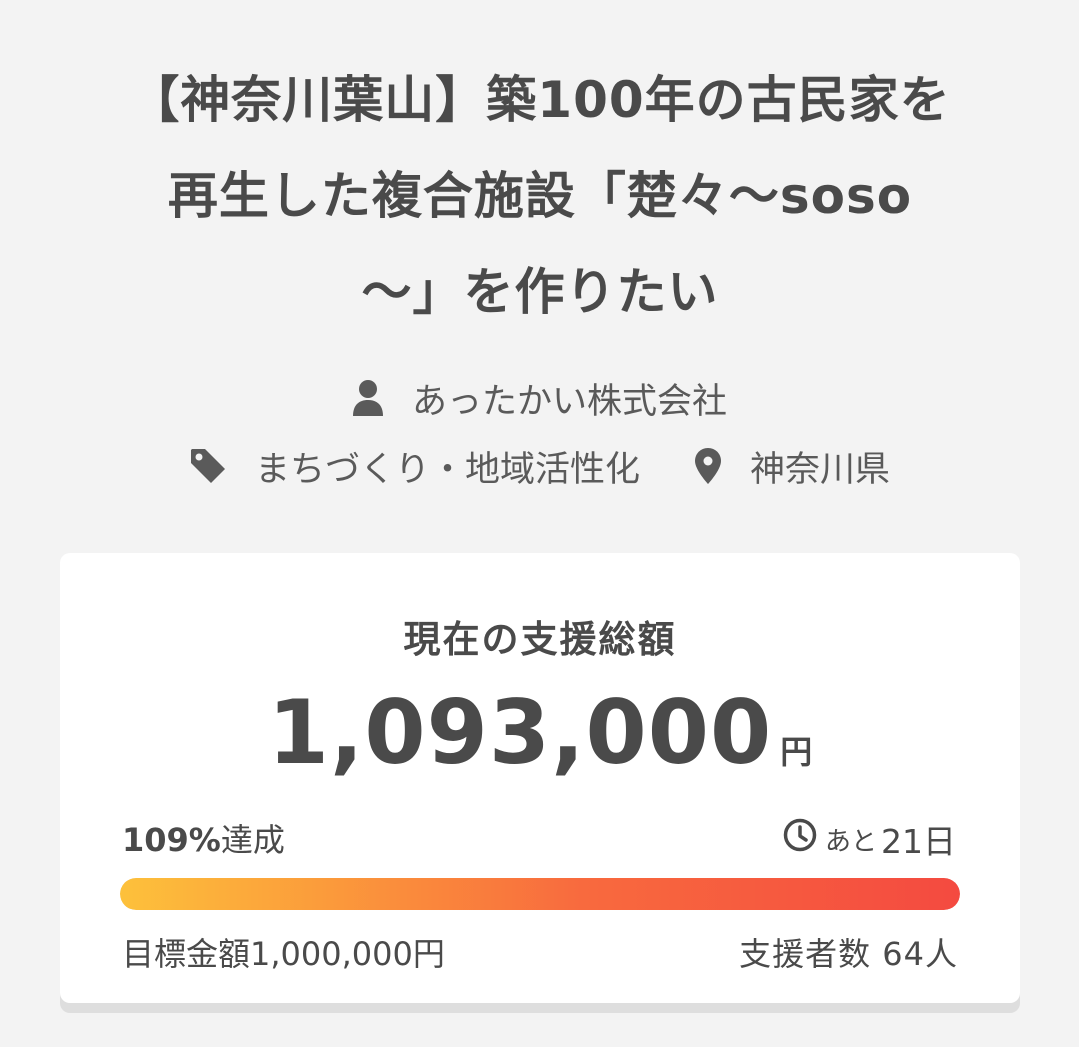  What do you see at coordinates (800, 839) in the screenshot?
I see `clock-icon` at bounding box center [800, 839].